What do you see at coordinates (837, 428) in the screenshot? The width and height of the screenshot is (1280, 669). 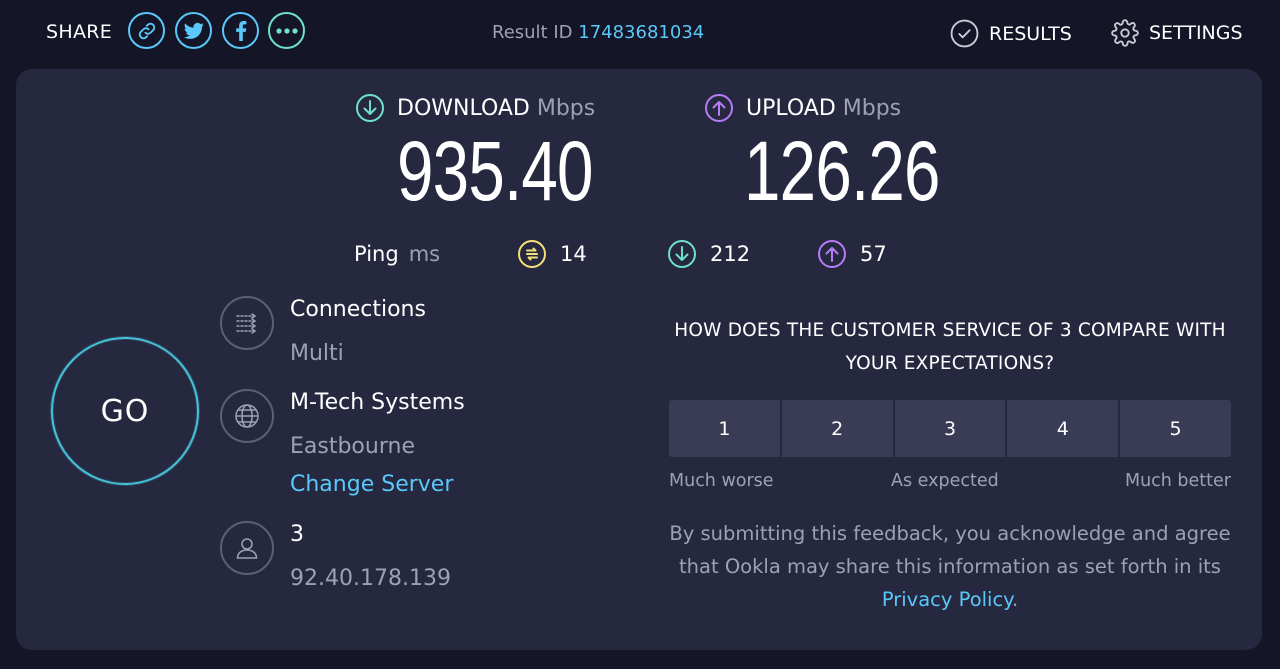 I see `rating-option-2: 2` at bounding box center [837, 428].